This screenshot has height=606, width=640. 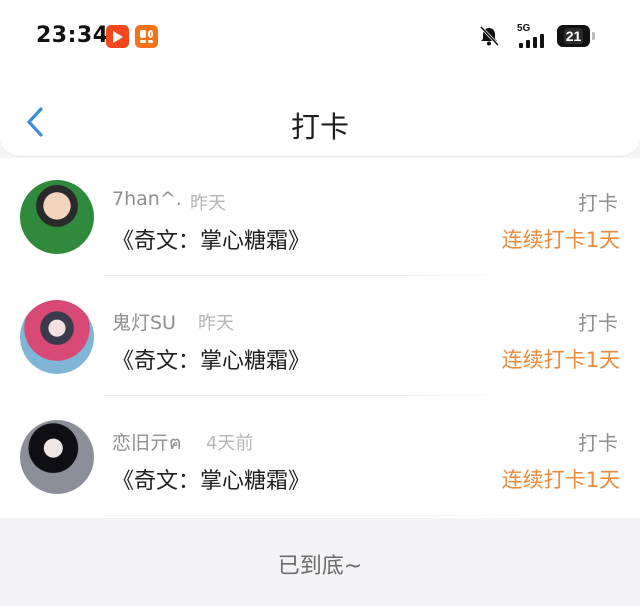 What do you see at coordinates (320, 36) in the screenshot?
I see `status-bar: 23:34 5G 21` at bounding box center [320, 36].